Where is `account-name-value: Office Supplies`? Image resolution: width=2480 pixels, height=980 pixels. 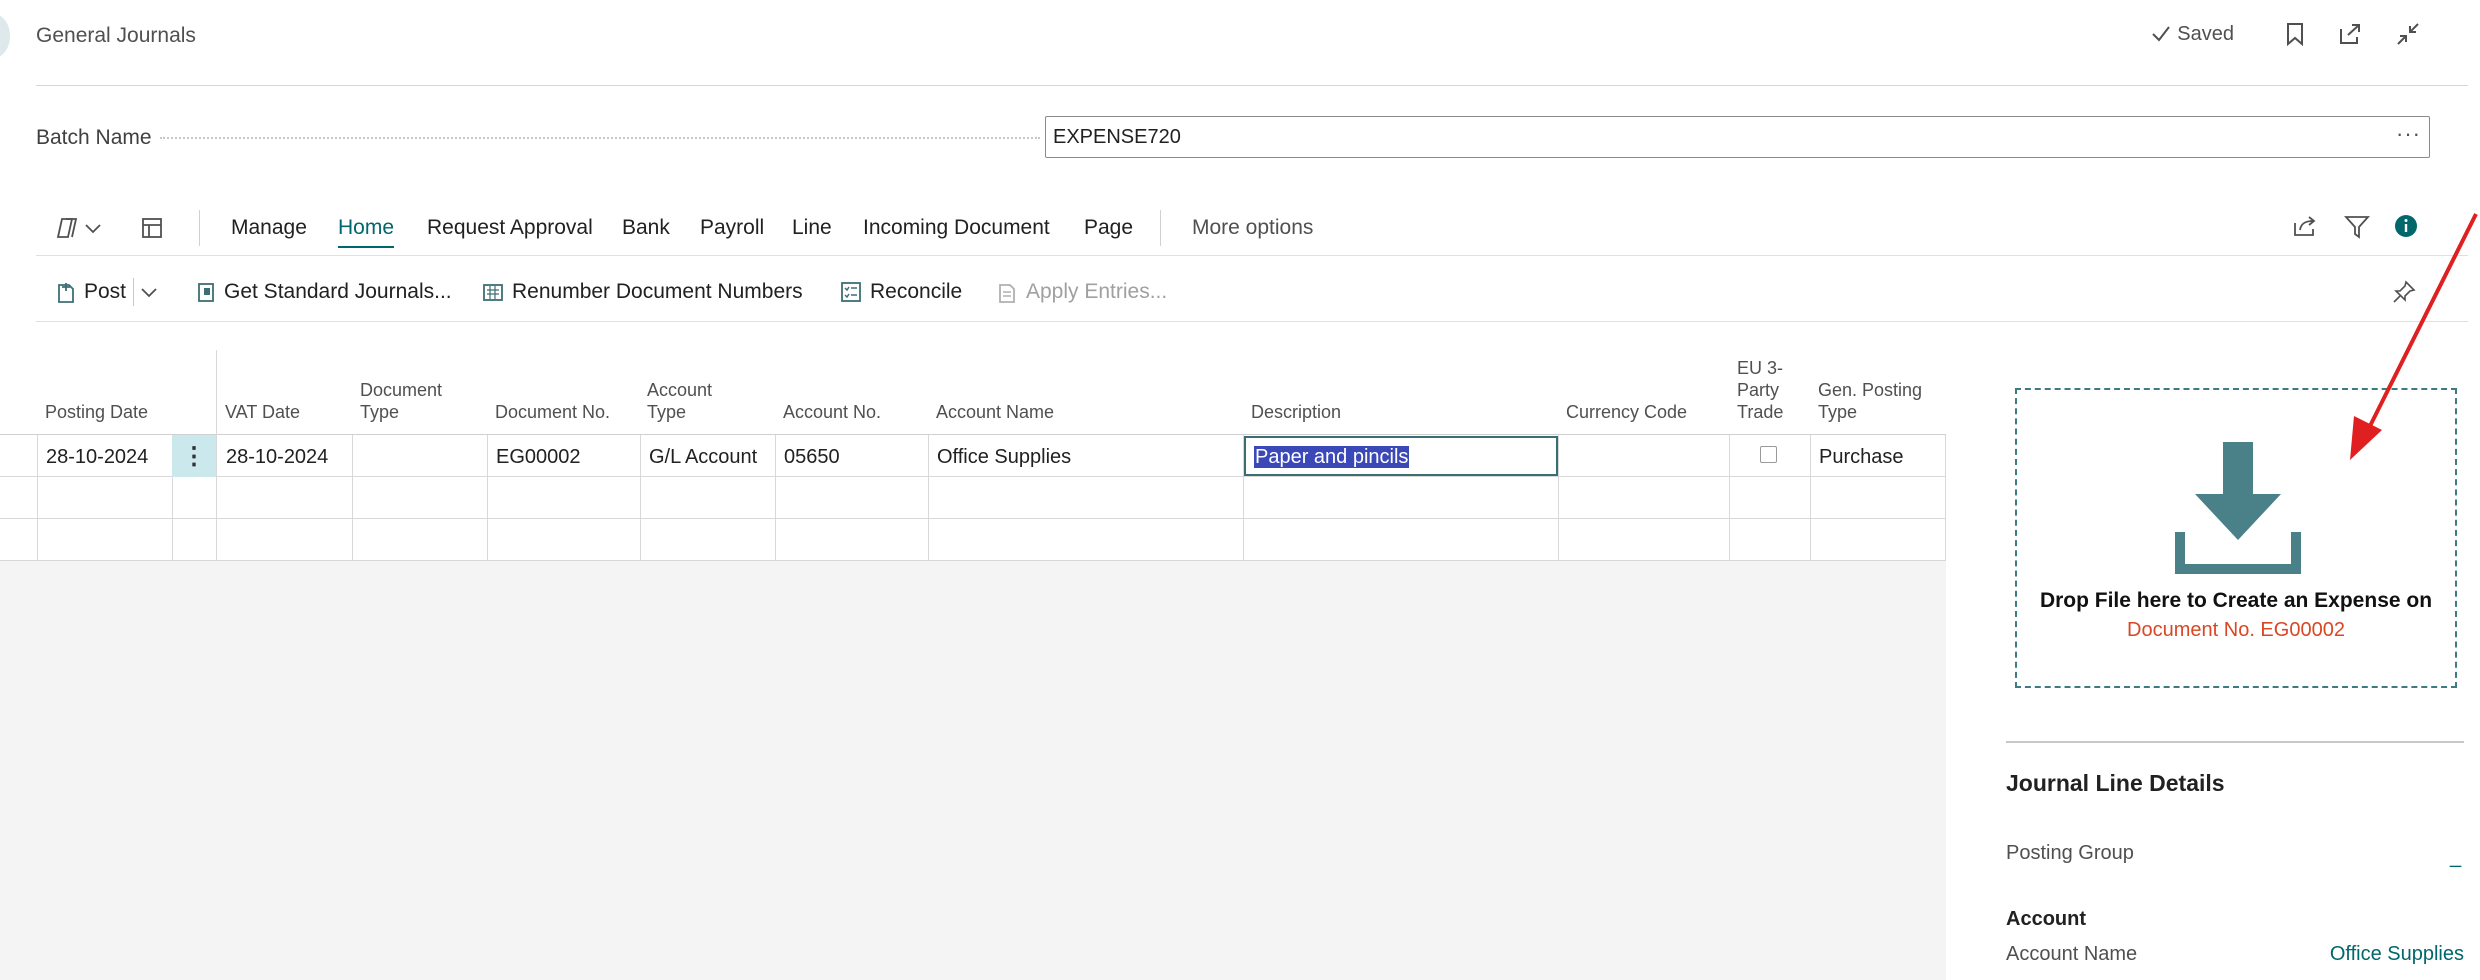
account-name-value: Office Supplies is located at coordinates (2397, 954).